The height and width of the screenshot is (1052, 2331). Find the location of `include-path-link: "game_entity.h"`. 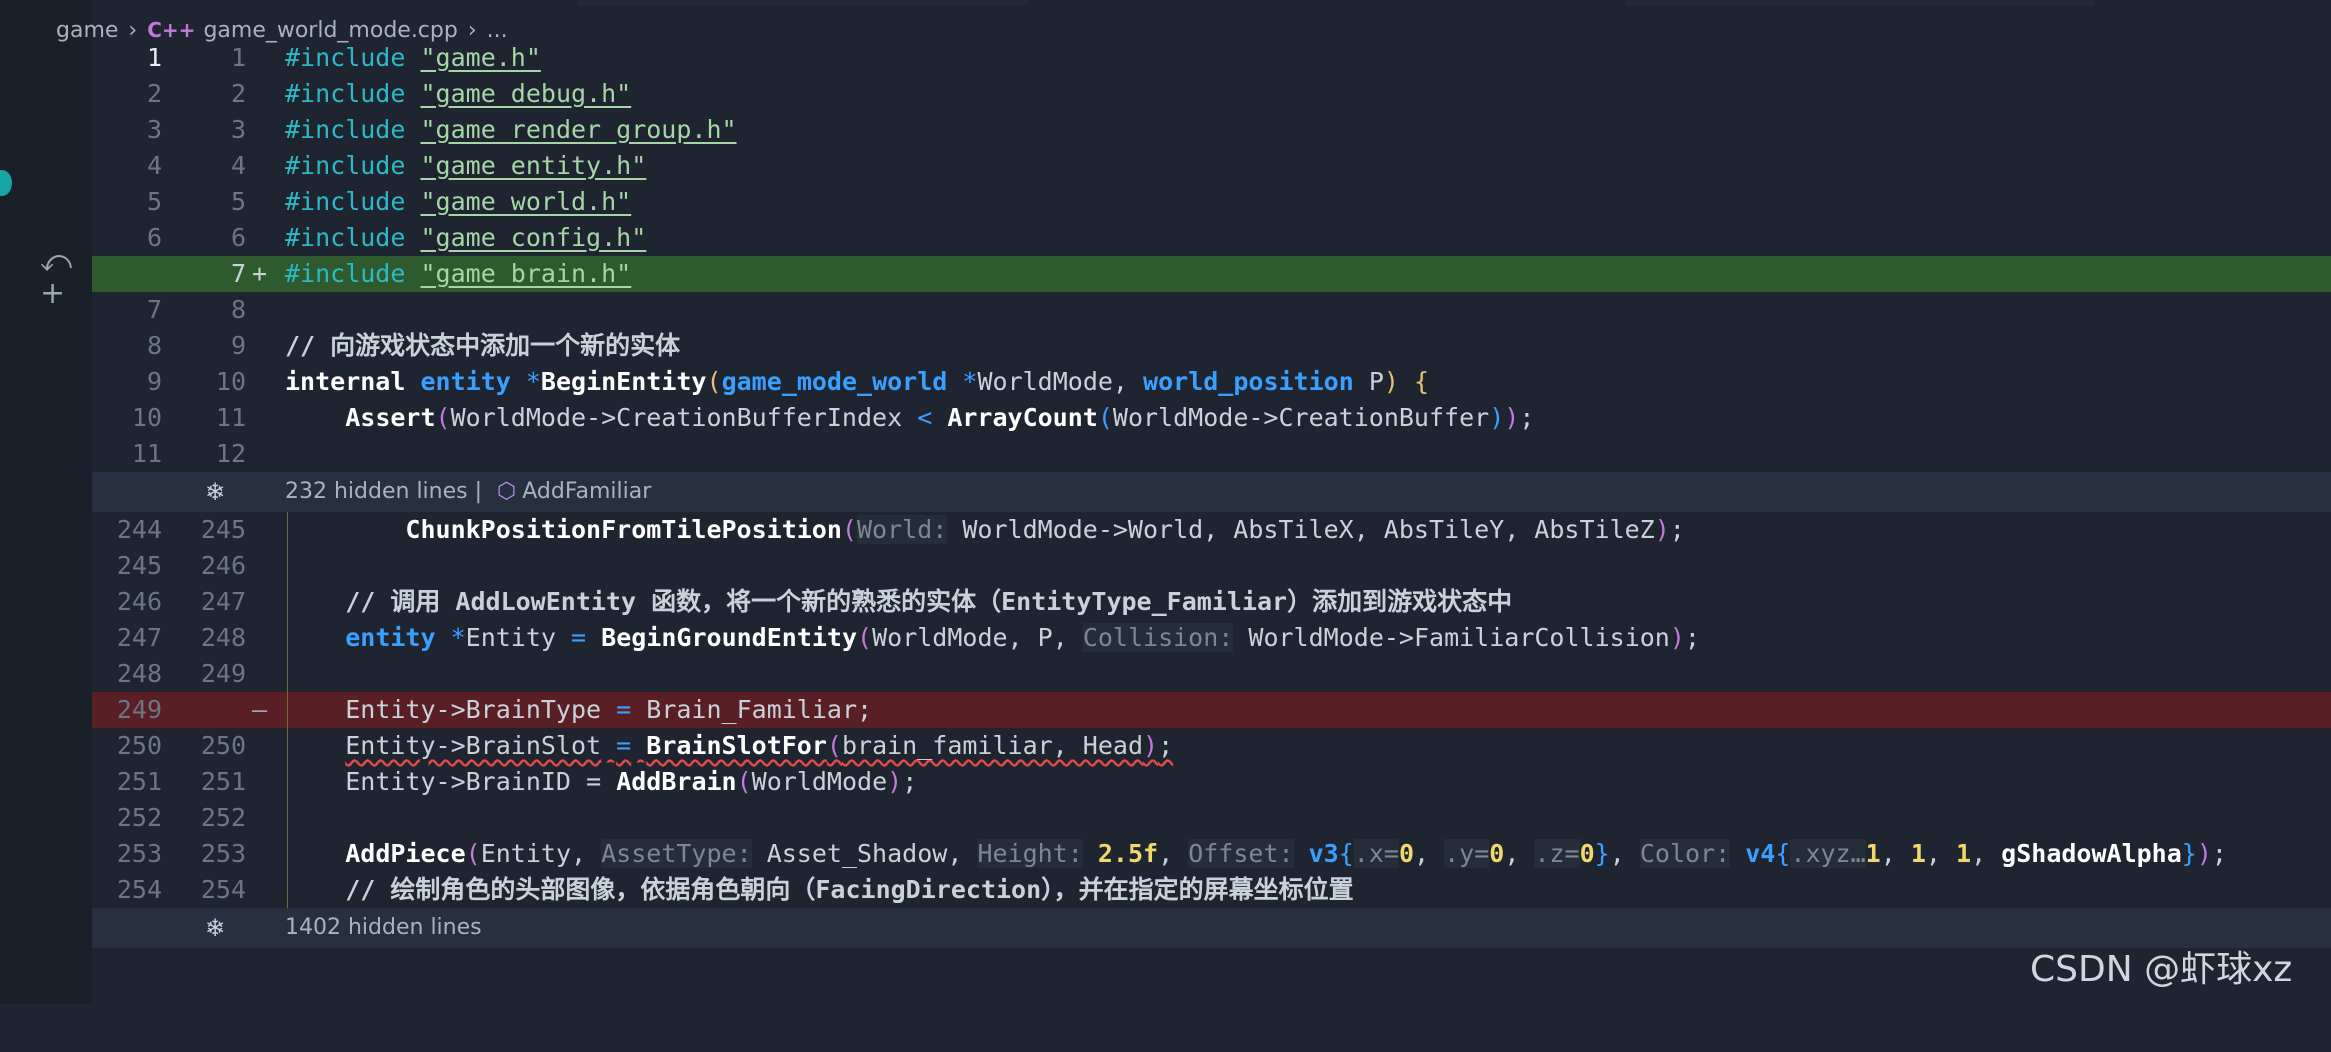

include-path-link: "game_entity.h" is located at coordinates (533, 165).